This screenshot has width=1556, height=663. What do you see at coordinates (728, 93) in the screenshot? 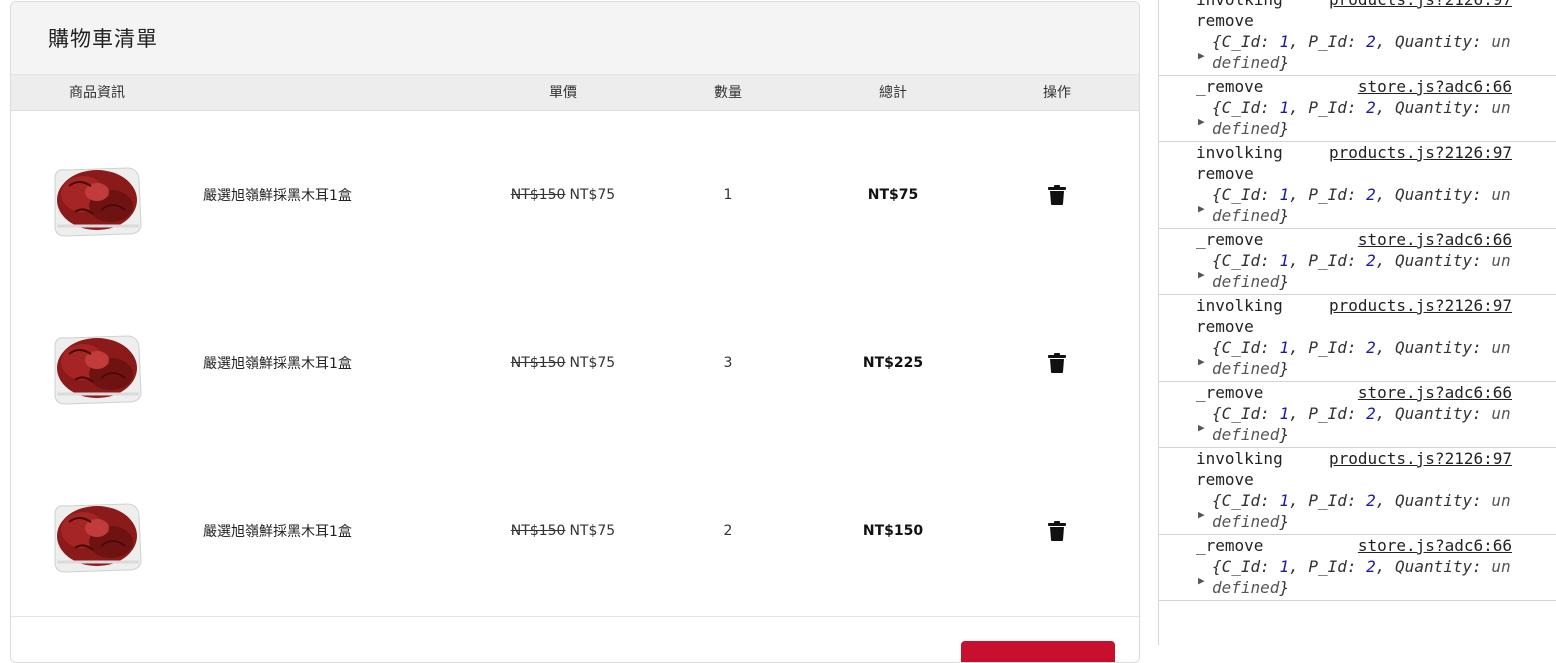
I see `header-quantity: 數量` at bounding box center [728, 93].